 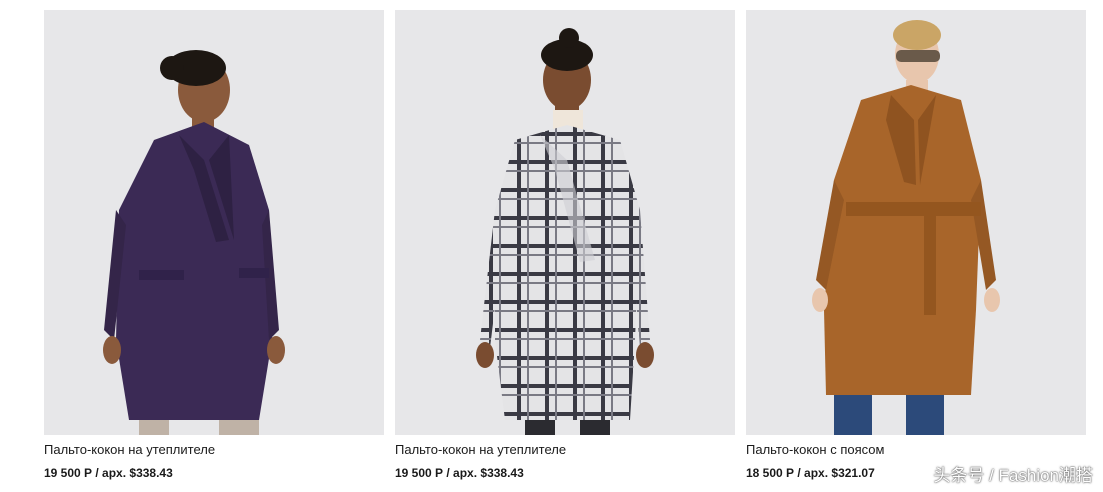 I want to click on watermark-text: 头条号 / Fashion潮搭, so click(x=1013, y=475).